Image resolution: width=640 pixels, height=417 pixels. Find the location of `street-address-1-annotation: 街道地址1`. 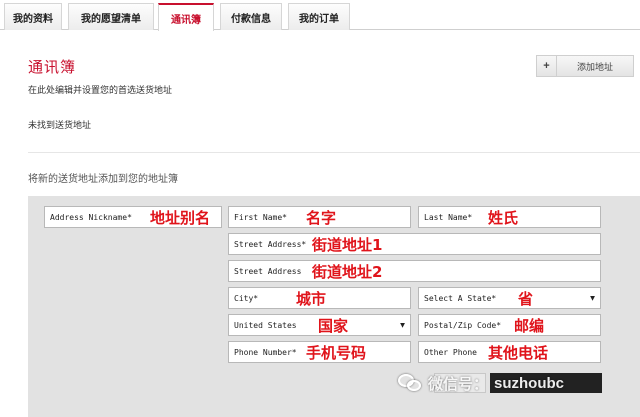

street-address-1-annotation: 街道地址1 is located at coordinates (347, 245).